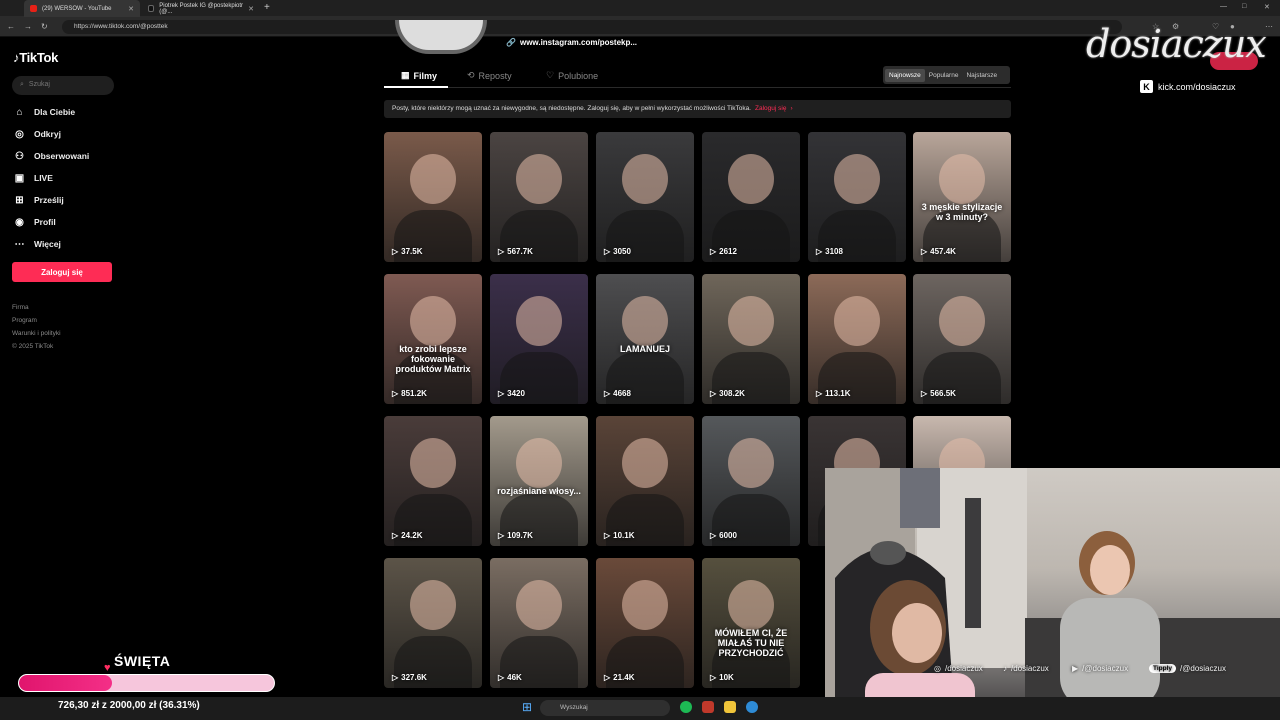 The width and height of the screenshot is (1280, 720). I want to click on taskbar-search: Wyszukaj, so click(605, 708).